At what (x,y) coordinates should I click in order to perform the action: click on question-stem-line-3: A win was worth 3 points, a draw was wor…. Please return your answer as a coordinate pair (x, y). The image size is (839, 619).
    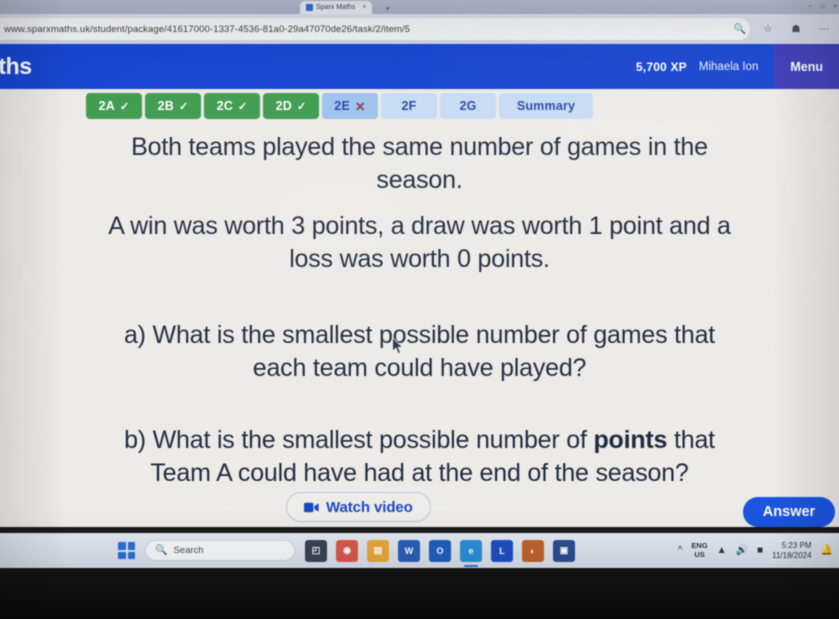
    Looking at the image, I should click on (419, 226).